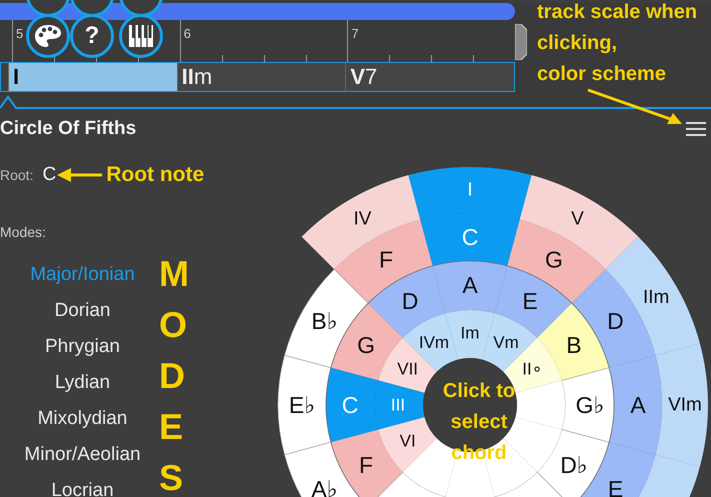  I want to click on degree-label: II∘, so click(532, 369).